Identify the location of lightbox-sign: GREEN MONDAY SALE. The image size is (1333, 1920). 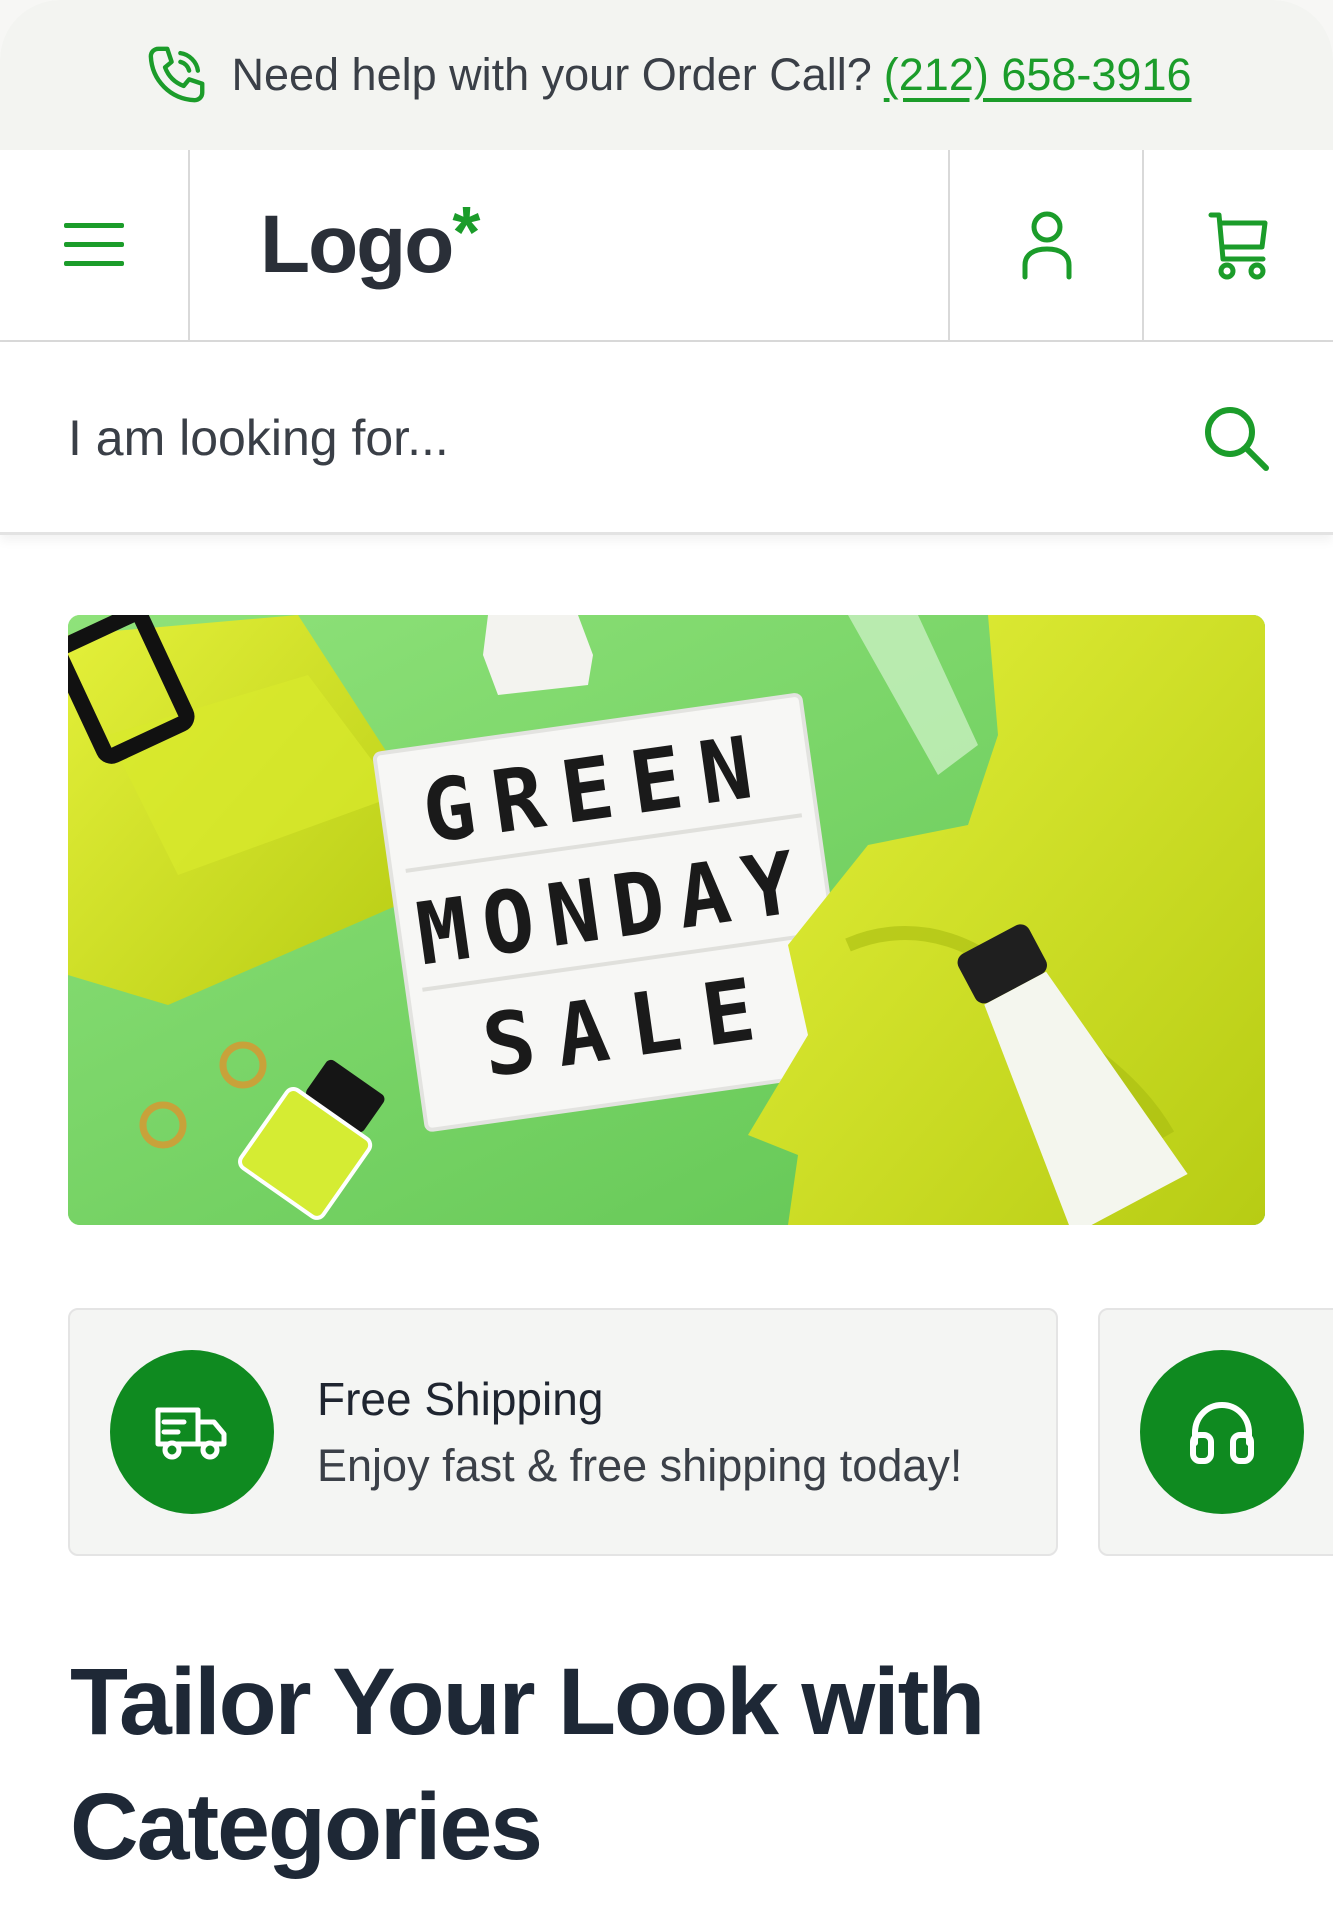
(613, 912).